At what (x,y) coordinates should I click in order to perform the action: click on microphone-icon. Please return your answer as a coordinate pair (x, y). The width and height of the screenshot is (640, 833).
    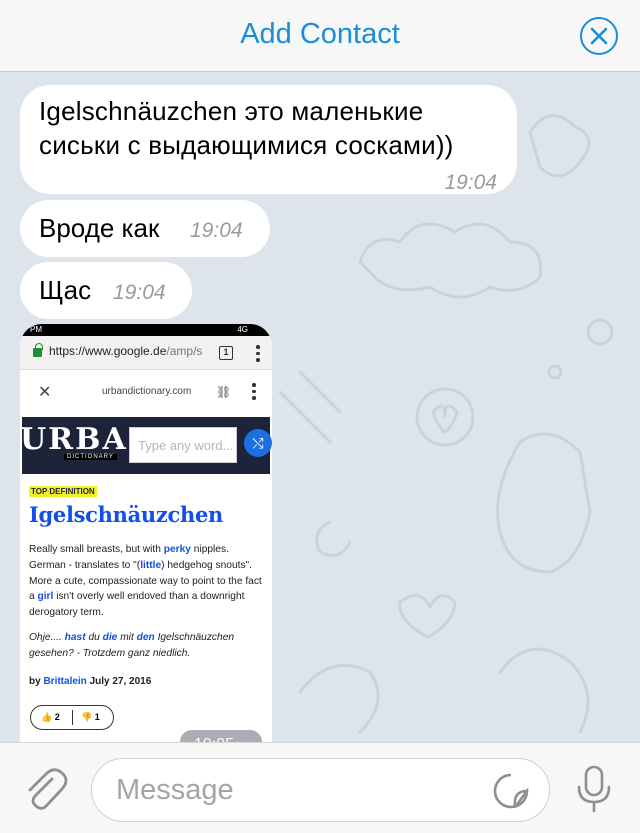
    Looking at the image, I should click on (594, 789).